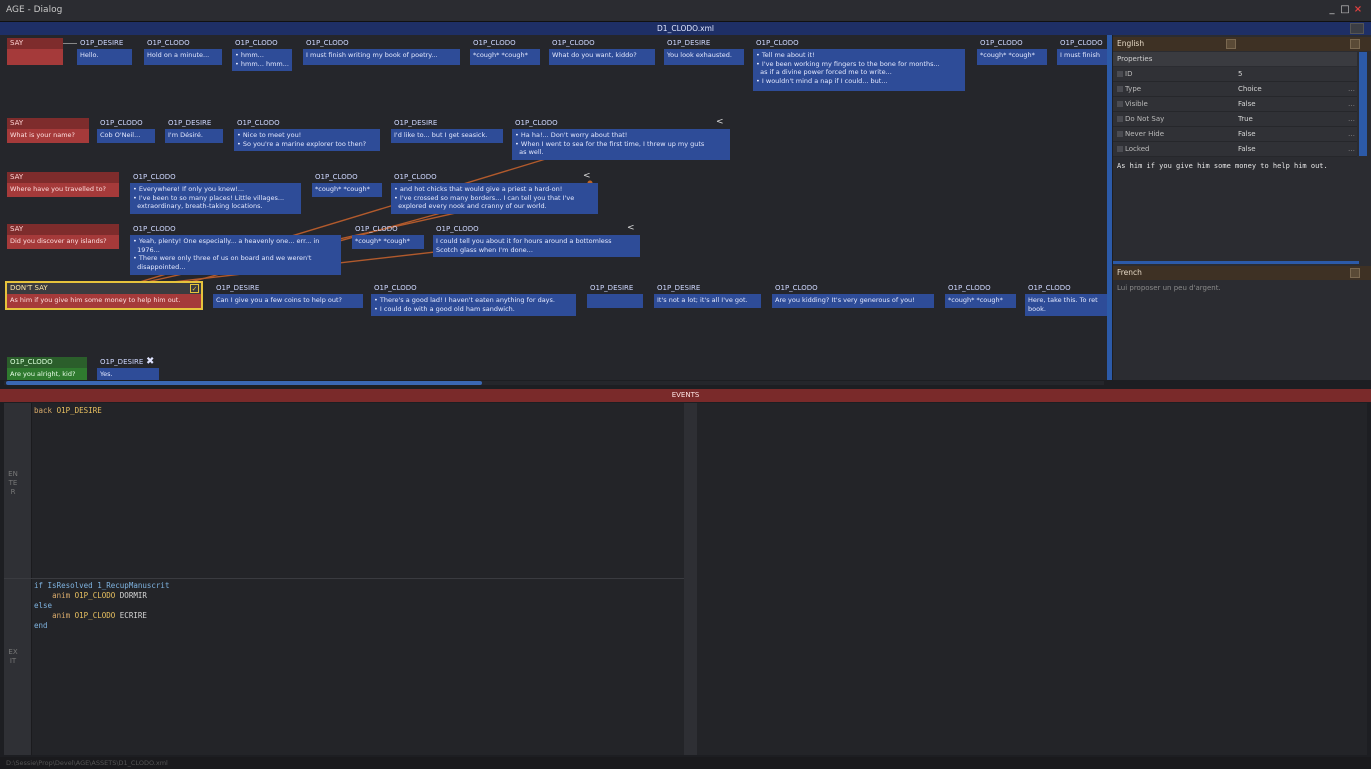 The height and width of the screenshot is (769, 1371). I want to click on npc-node-body, so click(615, 301).